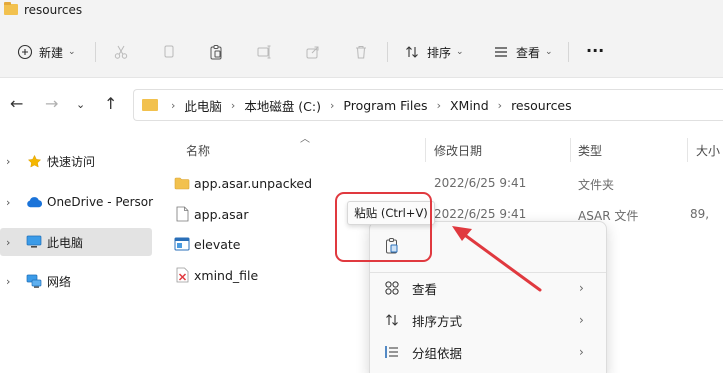 The image size is (723, 373). What do you see at coordinates (708, 150) in the screenshot?
I see `column-header-size: 大小` at bounding box center [708, 150].